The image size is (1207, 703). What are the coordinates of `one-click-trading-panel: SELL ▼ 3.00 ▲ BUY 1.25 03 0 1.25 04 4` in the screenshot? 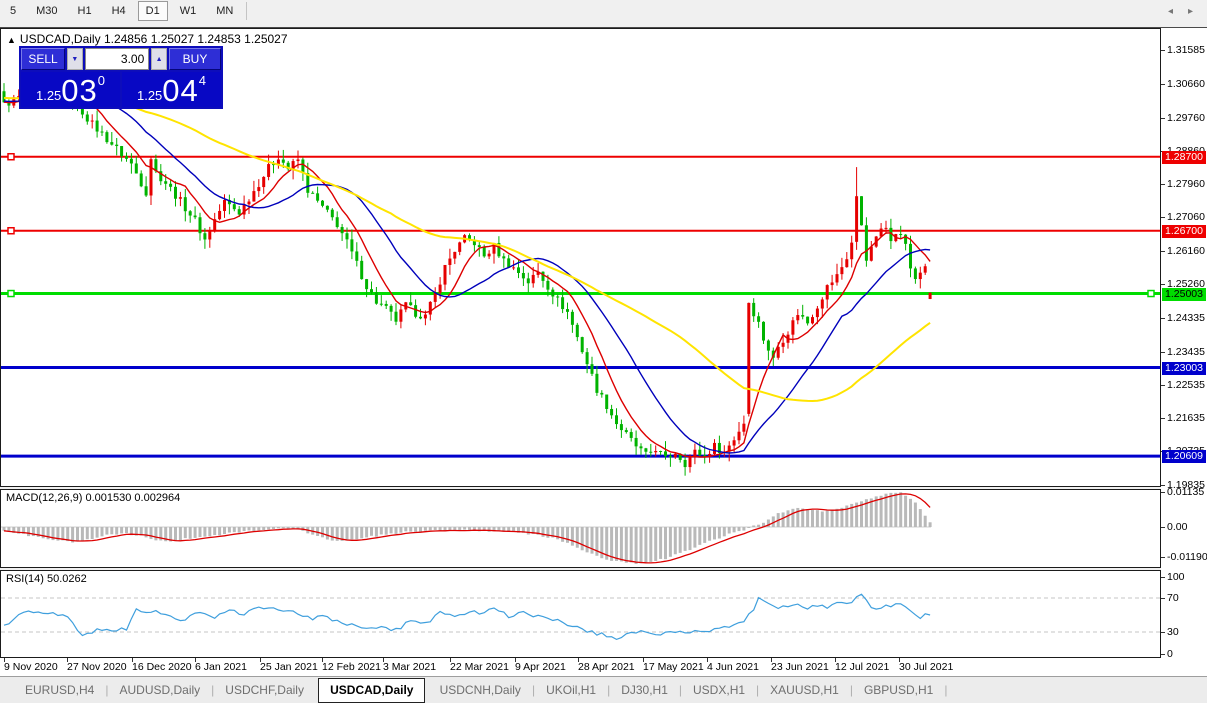 It's located at (121, 77).